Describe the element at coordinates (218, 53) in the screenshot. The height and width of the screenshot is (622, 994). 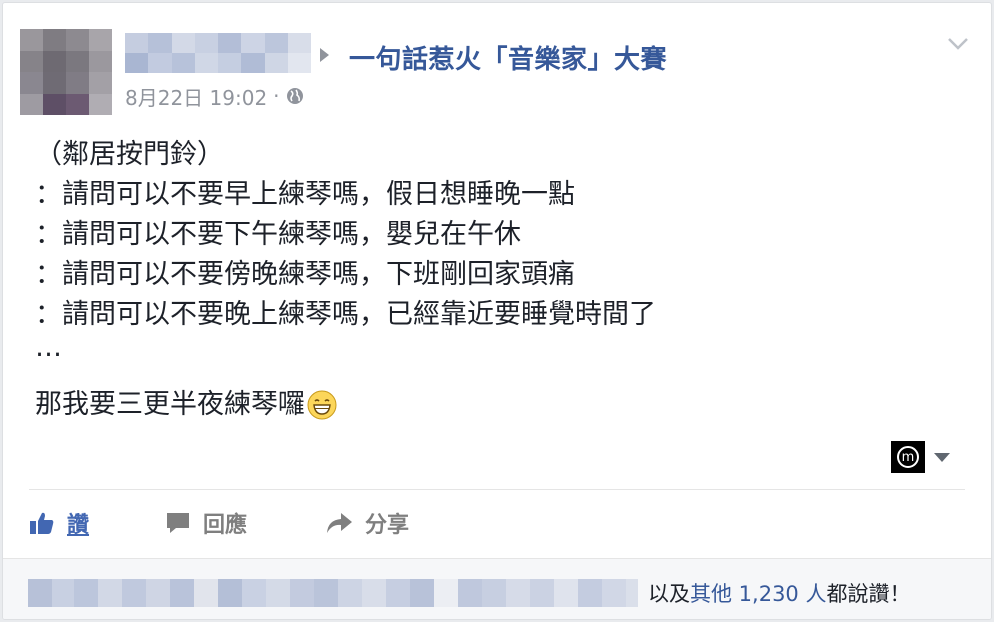
I see `poster-name-blurred` at that location.